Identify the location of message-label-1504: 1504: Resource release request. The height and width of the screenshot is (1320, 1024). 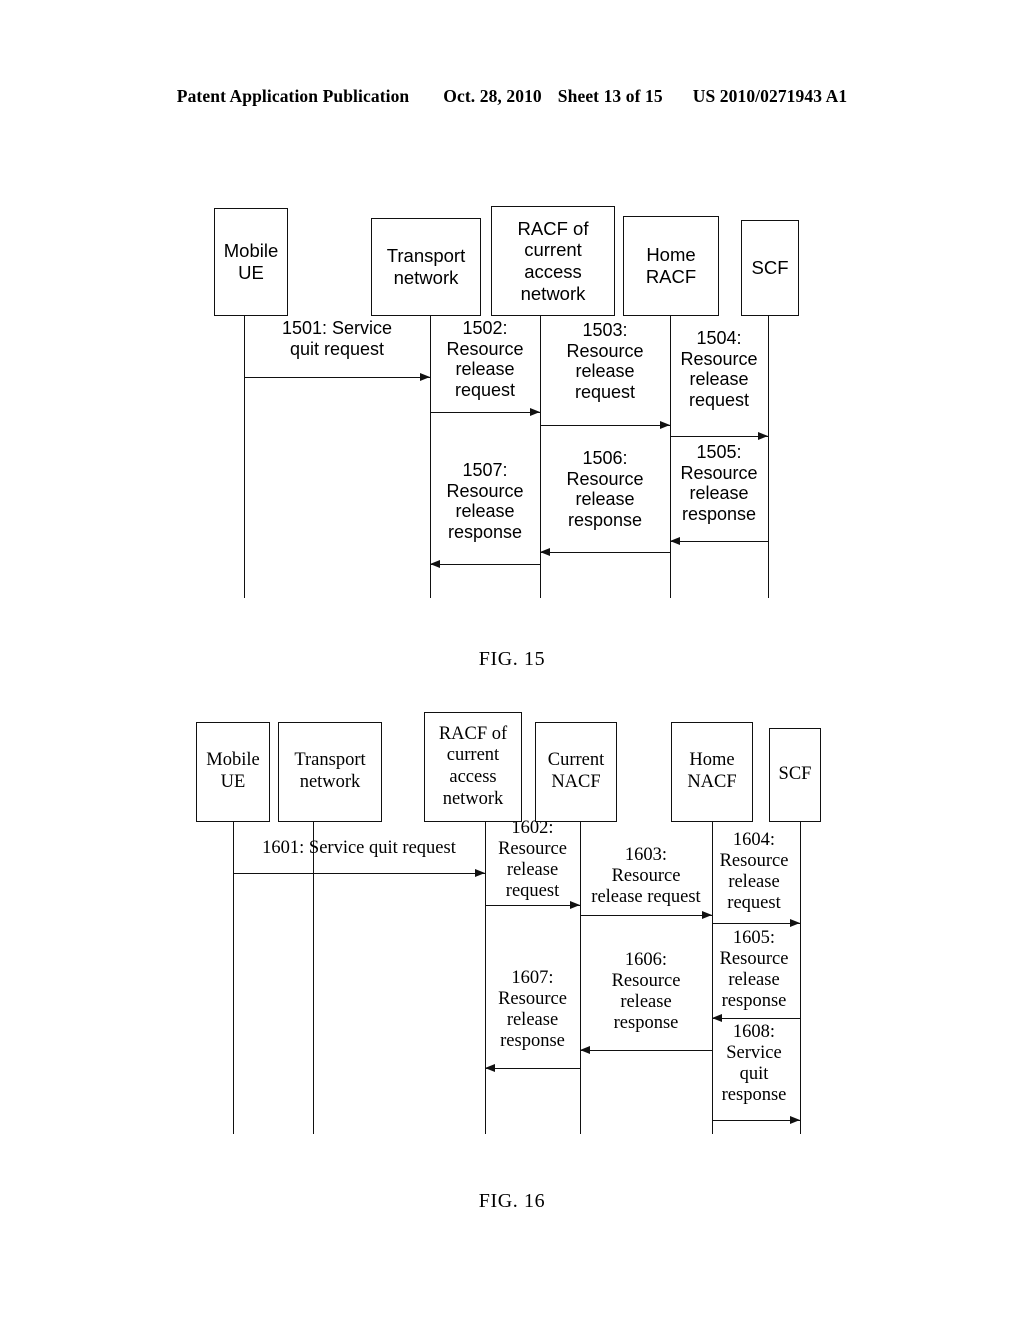
(719, 369).